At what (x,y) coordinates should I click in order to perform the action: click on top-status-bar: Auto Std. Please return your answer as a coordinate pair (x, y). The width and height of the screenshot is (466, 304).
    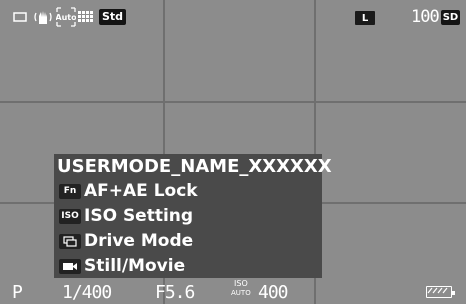
    Looking at the image, I should click on (68, 17).